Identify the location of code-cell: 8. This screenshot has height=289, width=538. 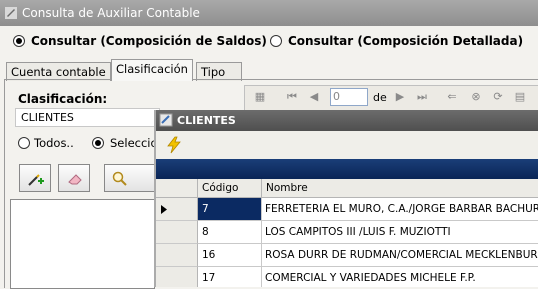
(230, 232).